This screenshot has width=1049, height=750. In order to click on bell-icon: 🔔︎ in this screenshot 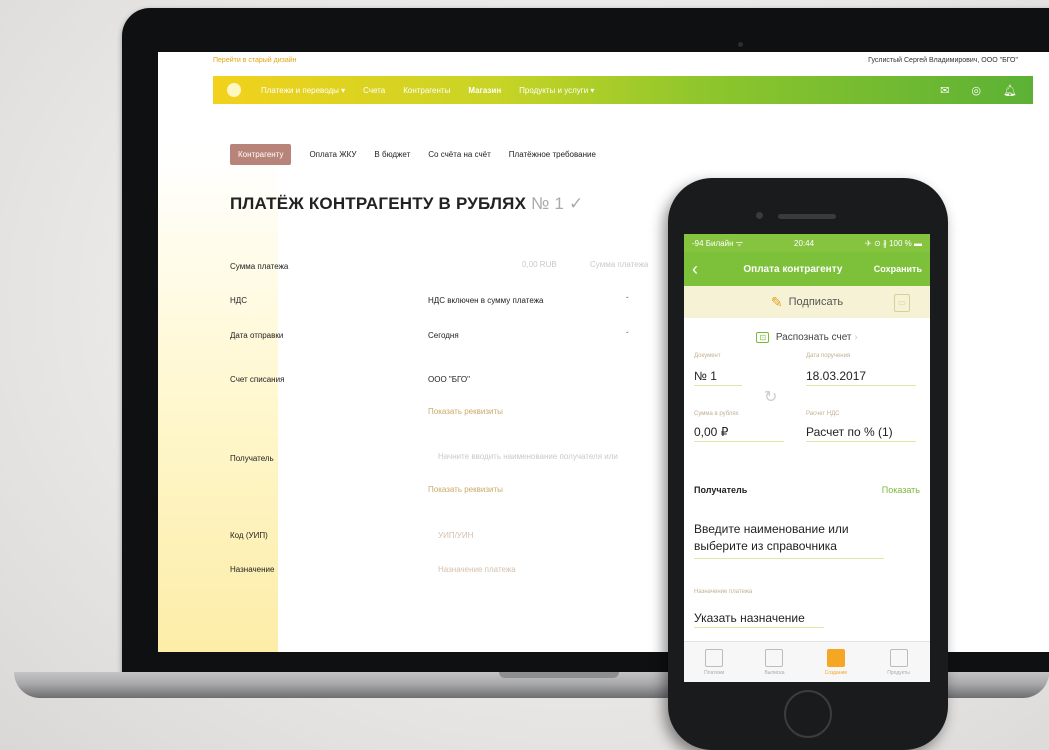, I will do `click(1010, 90)`.